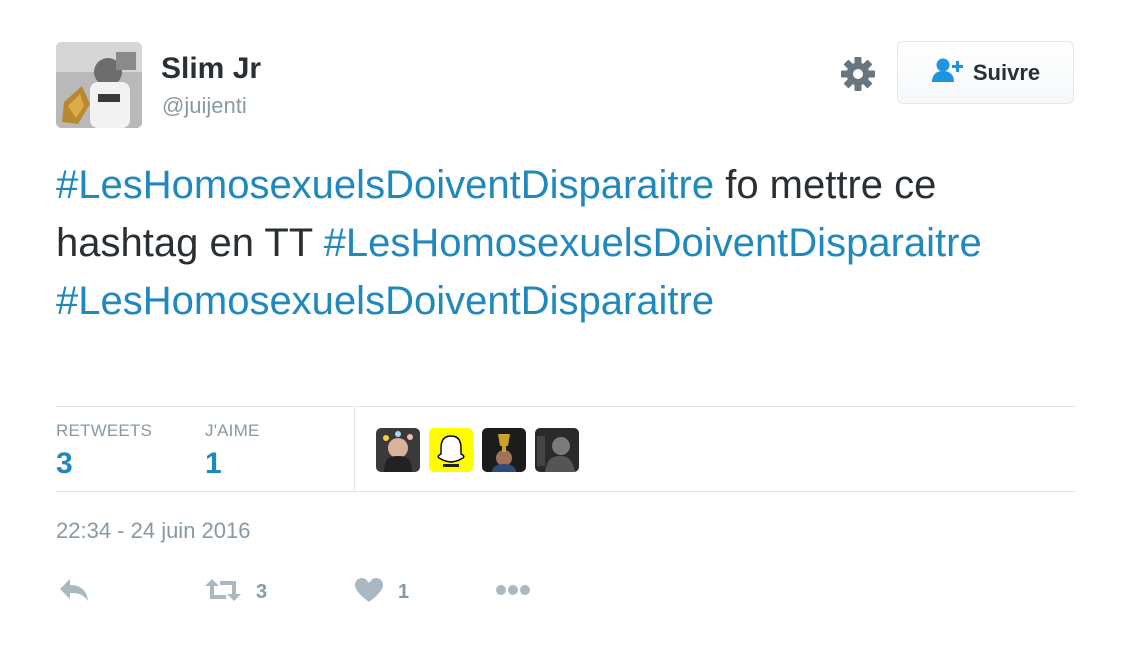  Describe the element at coordinates (1006, 72) in the screenshot. I see `follow-label: Suivre` at that location.